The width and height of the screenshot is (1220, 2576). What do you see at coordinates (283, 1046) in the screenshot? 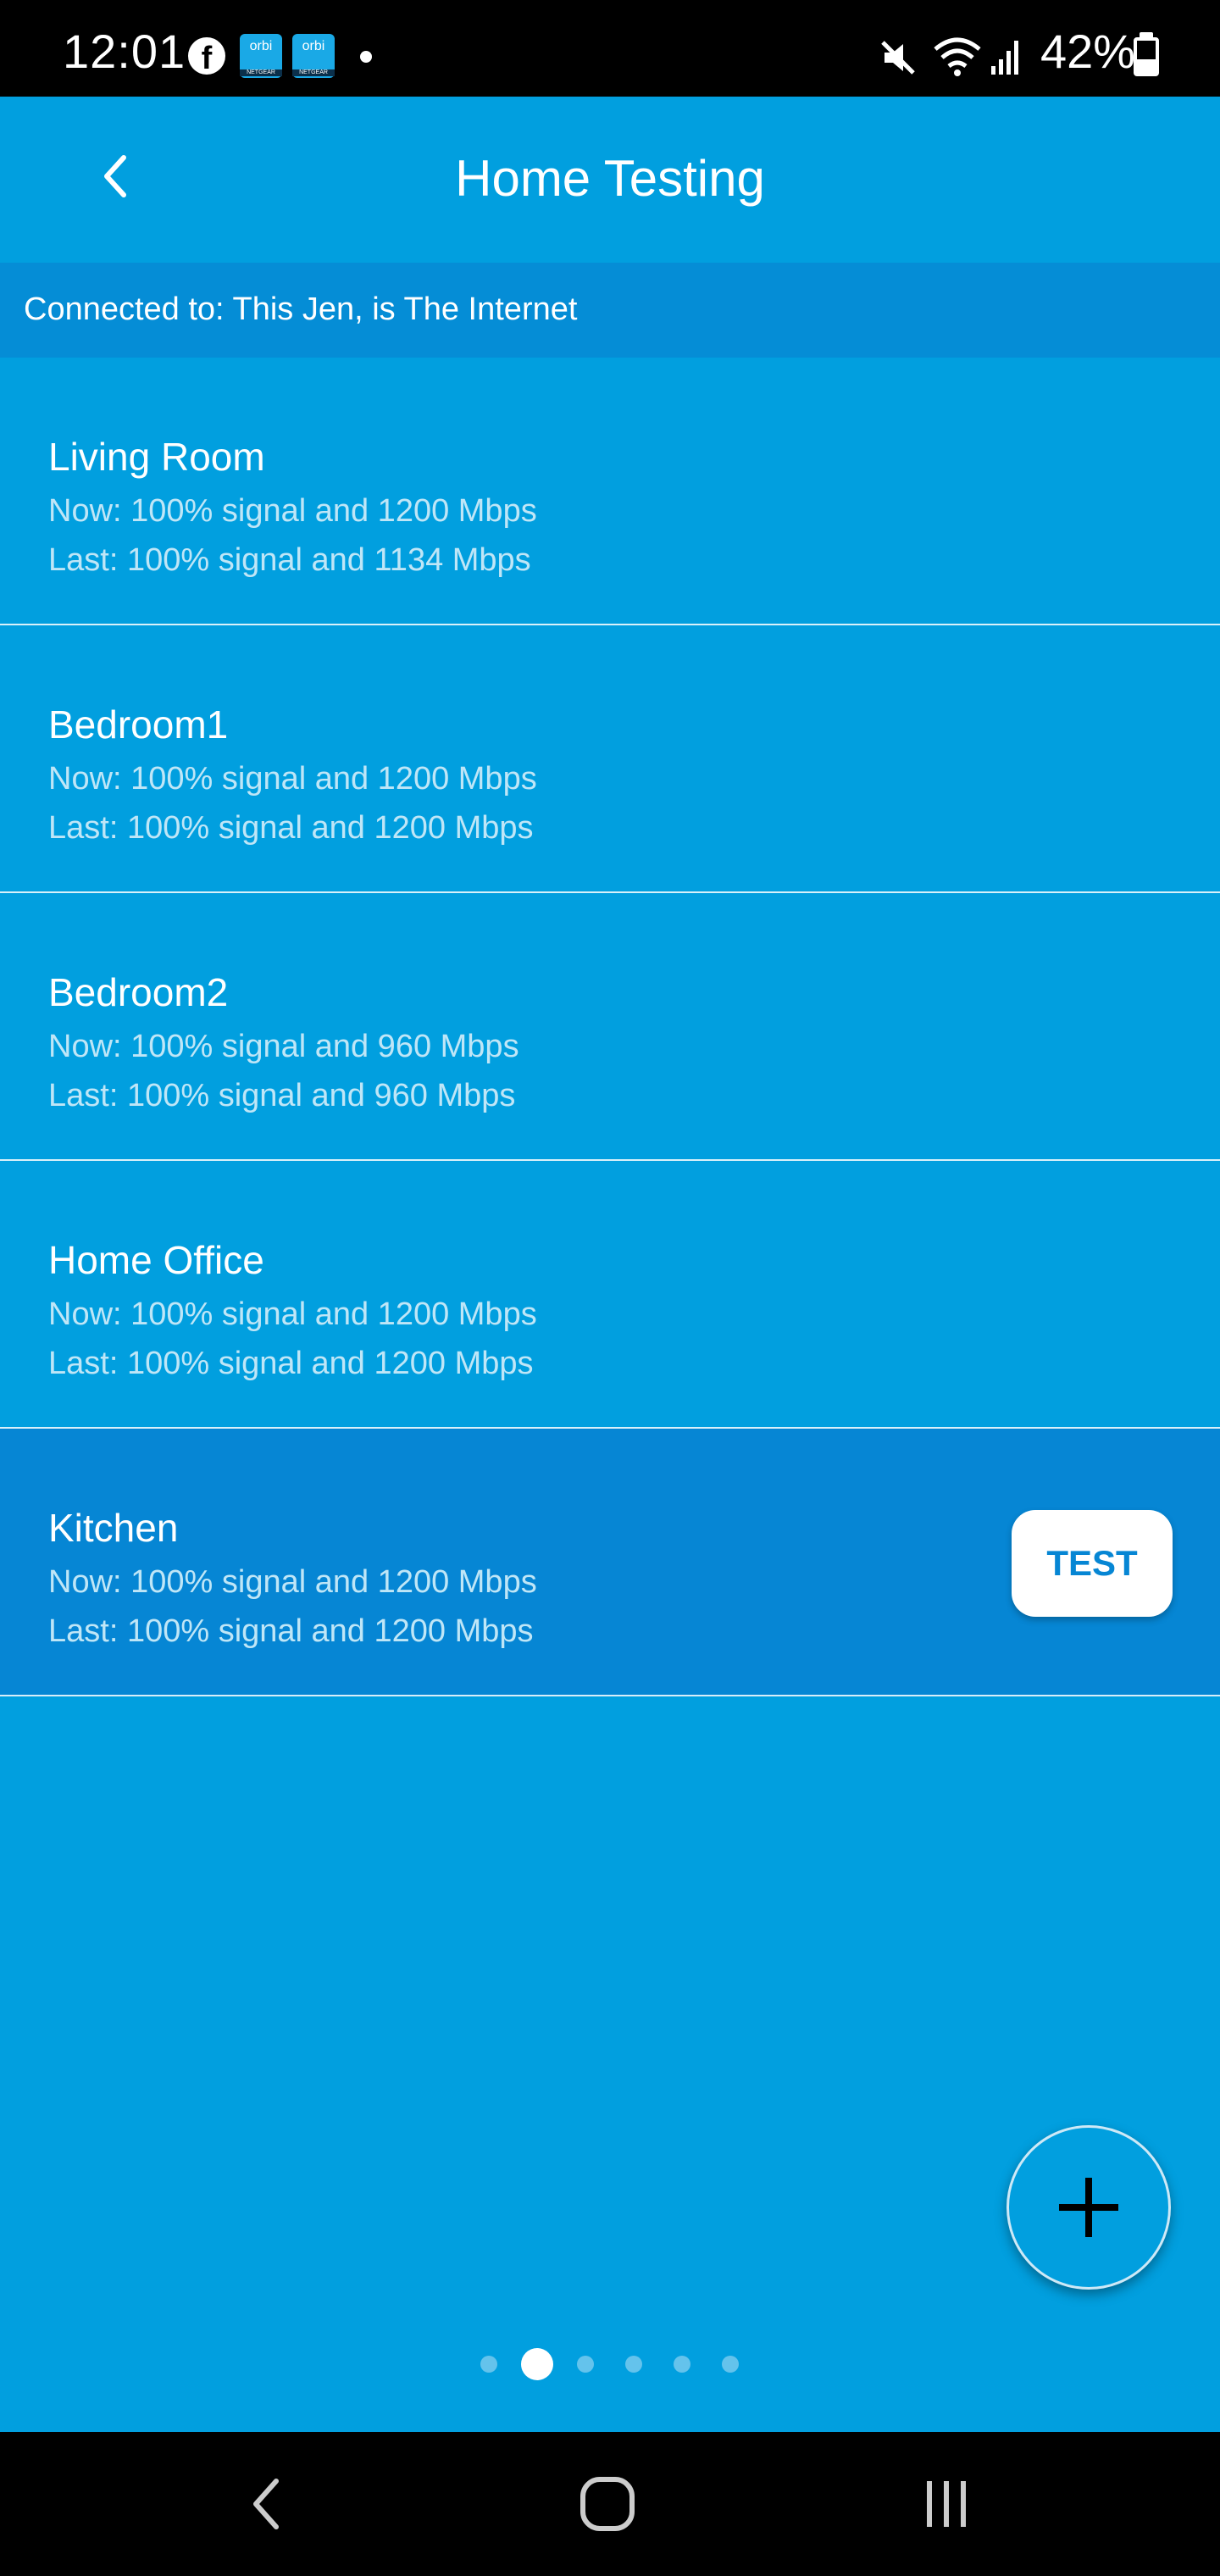
I see `room-current-signal: Now: 100% signal and 960 Mbps` at bounding box center [283, 1046].